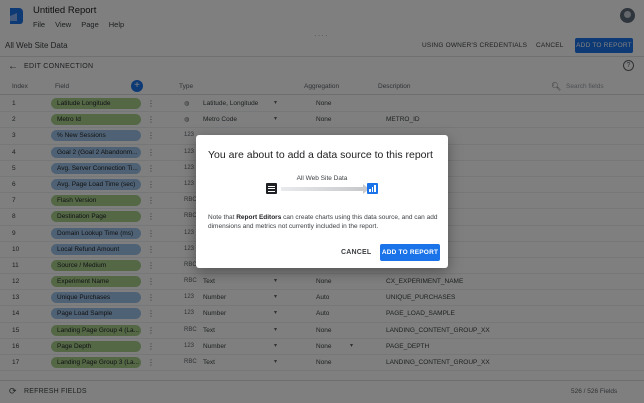 Image resolution: width=644 pixels, height=403 pixels. I want to click on dialog-data-source-name: All Web Site Data, so click(322, 178).